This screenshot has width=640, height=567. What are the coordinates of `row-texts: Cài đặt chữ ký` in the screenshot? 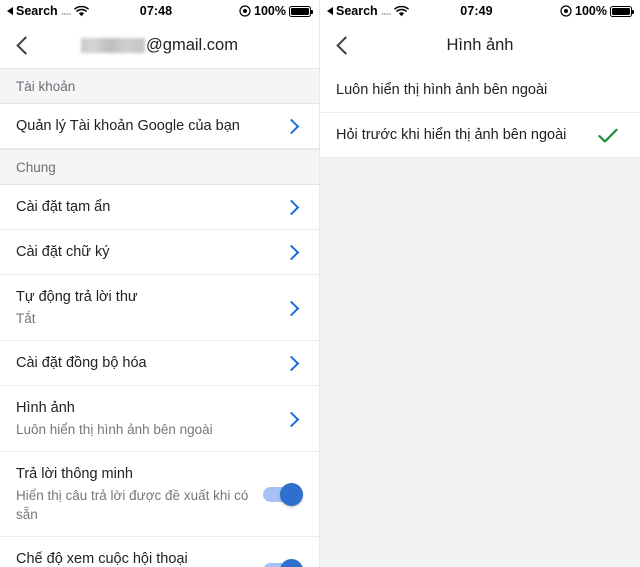 It's located at (151, 252).